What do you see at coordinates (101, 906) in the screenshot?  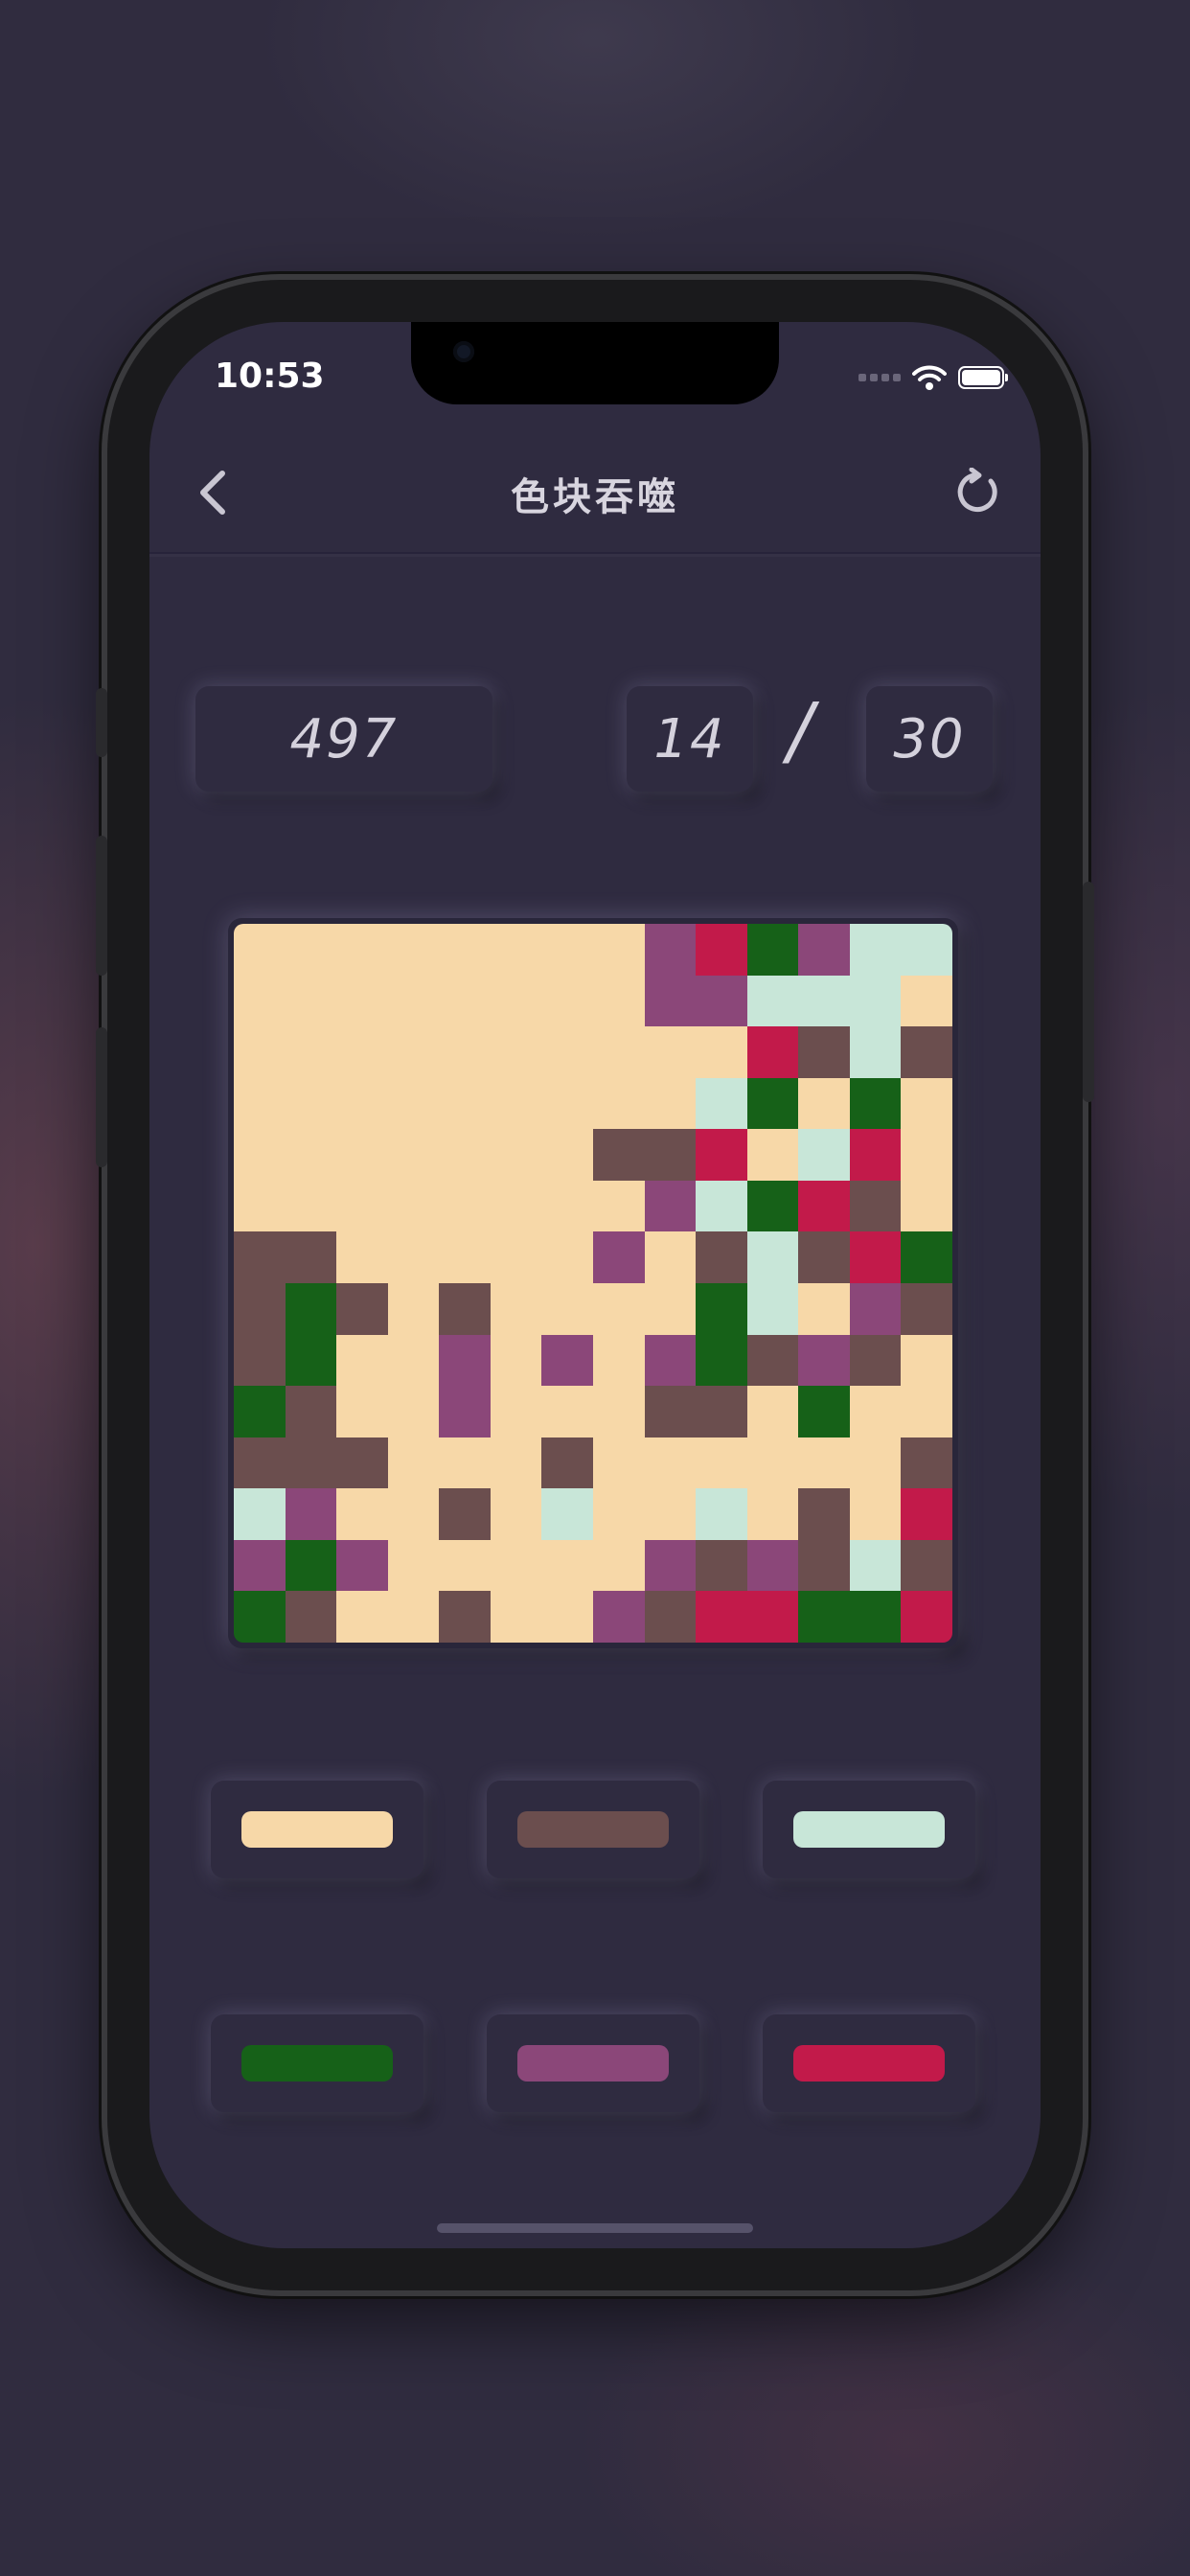 I see `volume-up-button` at bounding box center [101, 906].